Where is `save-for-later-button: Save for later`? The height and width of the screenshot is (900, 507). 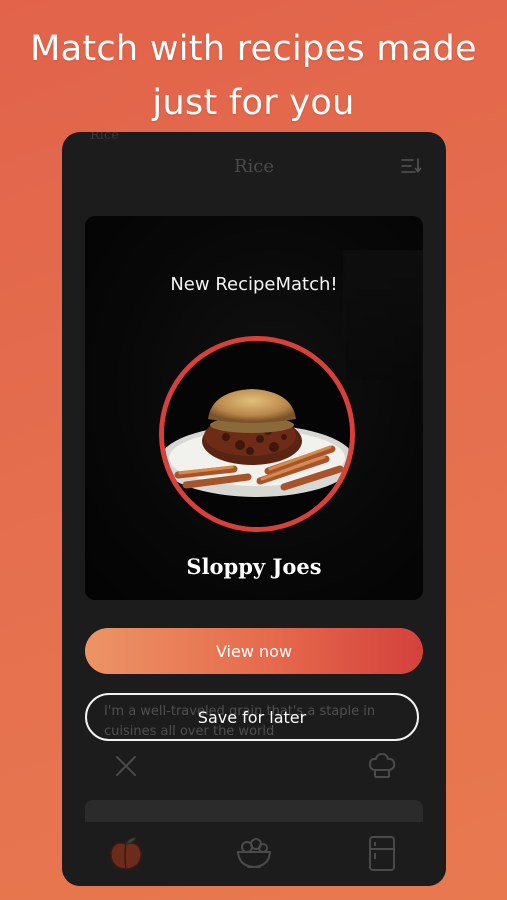
save-for-later-button: Save for later is located at coordinates (252, 717).